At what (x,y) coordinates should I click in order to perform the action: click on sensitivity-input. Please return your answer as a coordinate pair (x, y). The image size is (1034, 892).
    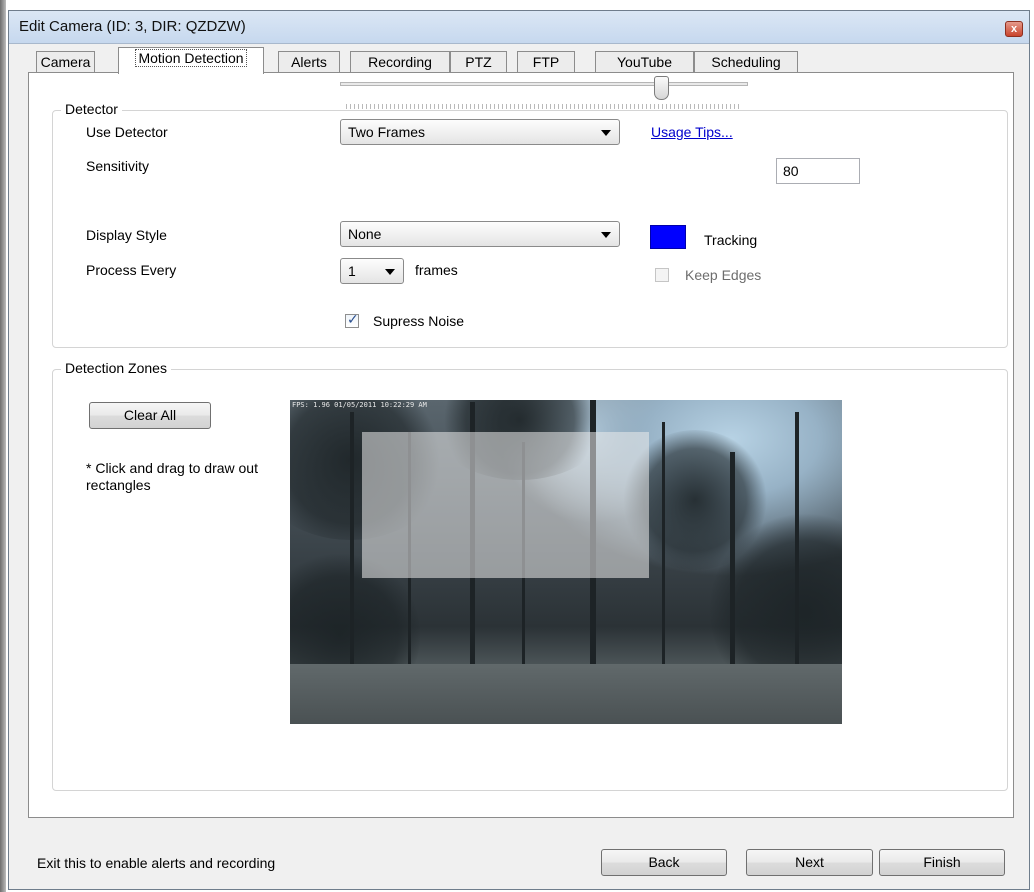
    Looking at the image, I should click on (818, 171).